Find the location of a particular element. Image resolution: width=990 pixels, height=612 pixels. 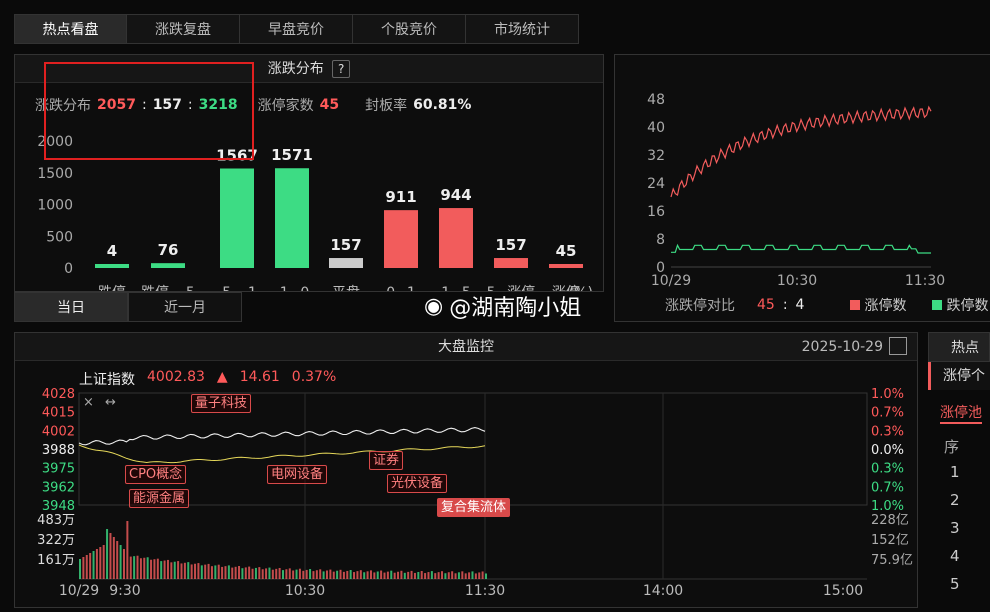

tab-early-auction: 早盘竞价 is located at coordinates (296, 29).